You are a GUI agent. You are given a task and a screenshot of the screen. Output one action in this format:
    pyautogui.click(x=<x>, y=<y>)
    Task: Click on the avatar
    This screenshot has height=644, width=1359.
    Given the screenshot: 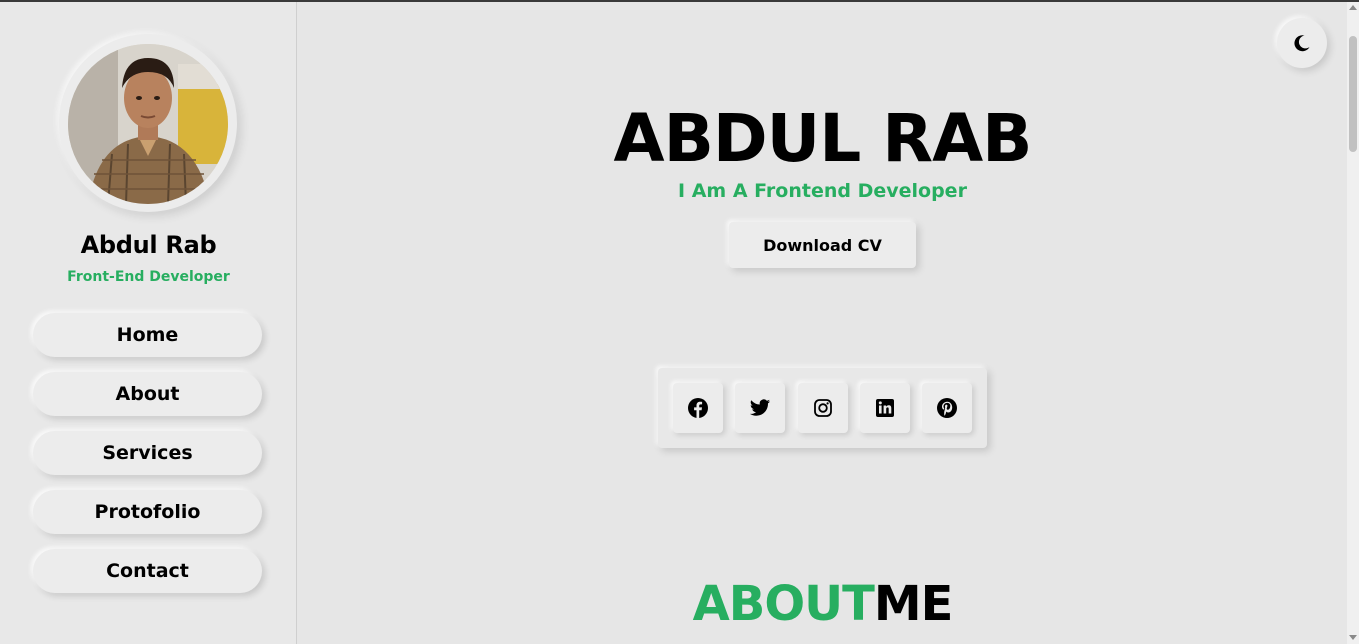 What is the action you would take?
    pyautogui.click(x=148, y=124)
    